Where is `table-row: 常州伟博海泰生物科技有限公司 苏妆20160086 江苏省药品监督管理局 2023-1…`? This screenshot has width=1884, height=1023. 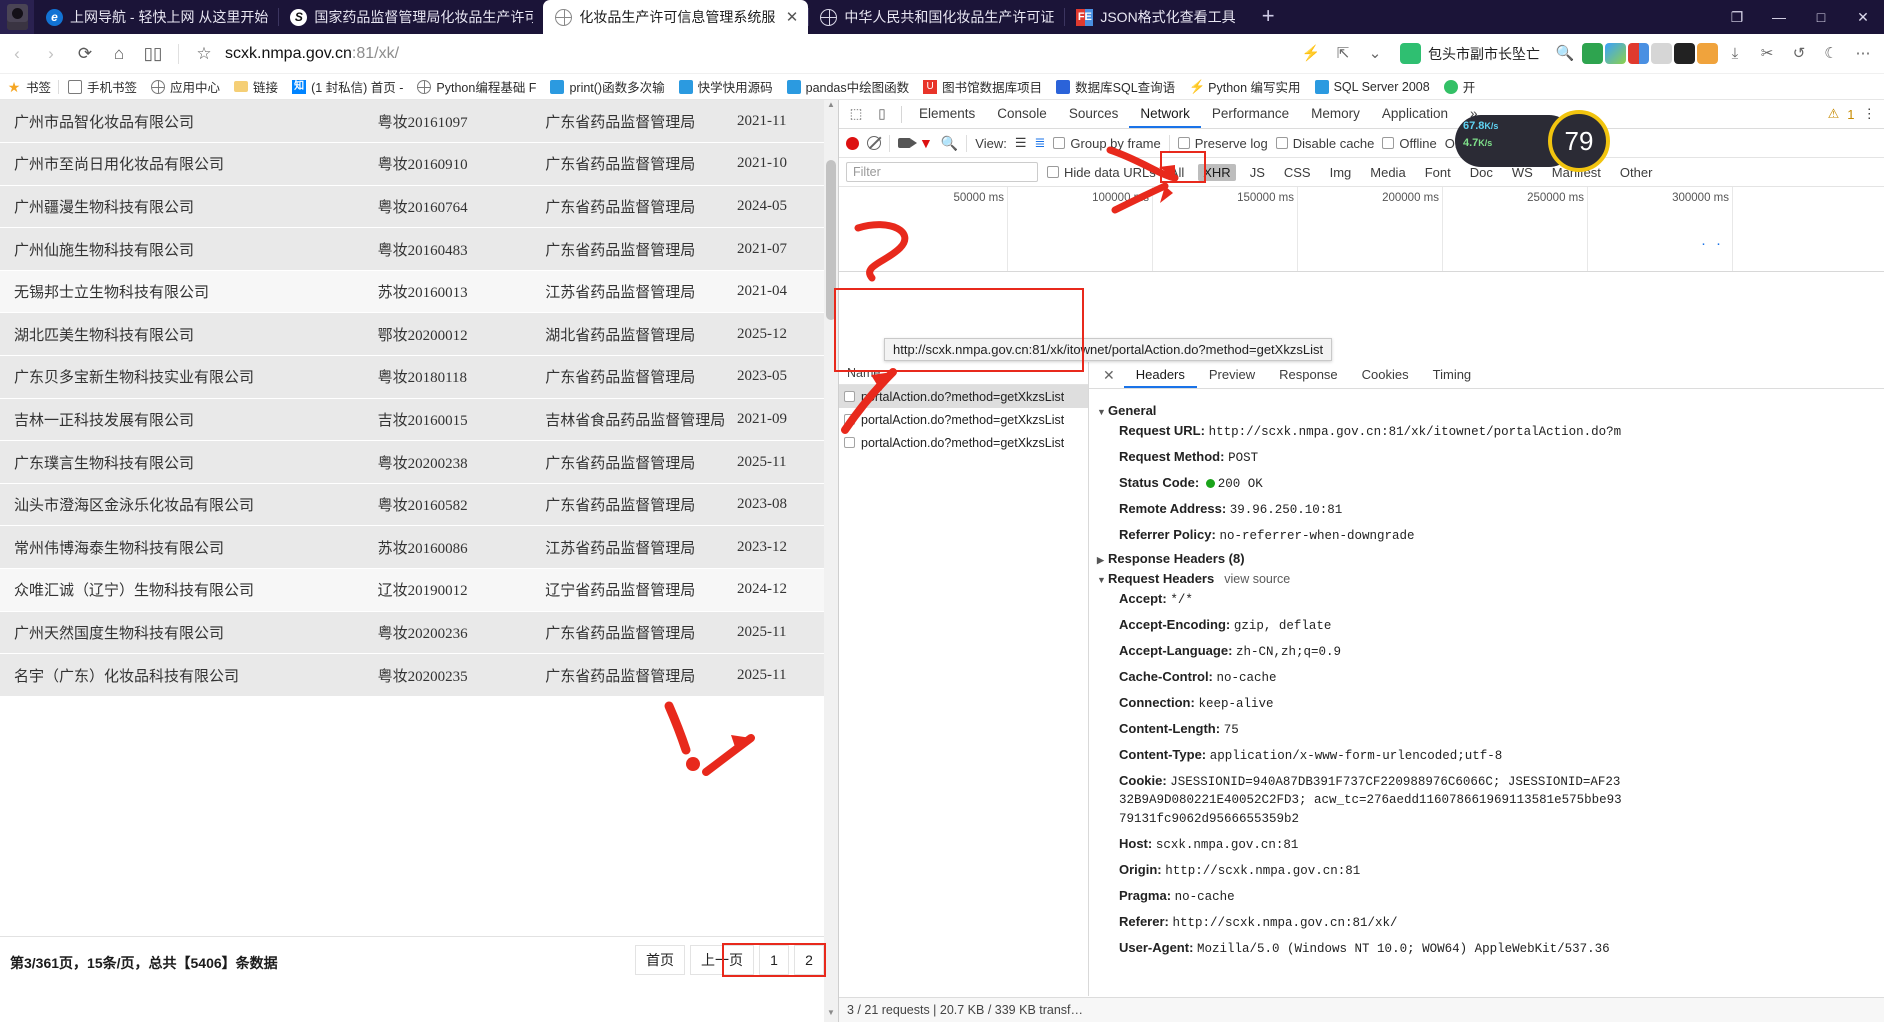 table-row: 常州伟博海泰生物科技有限公司 苏妆20160086 江苏省药品监督管理局 2023-1… is located at coordinates (419, 547).